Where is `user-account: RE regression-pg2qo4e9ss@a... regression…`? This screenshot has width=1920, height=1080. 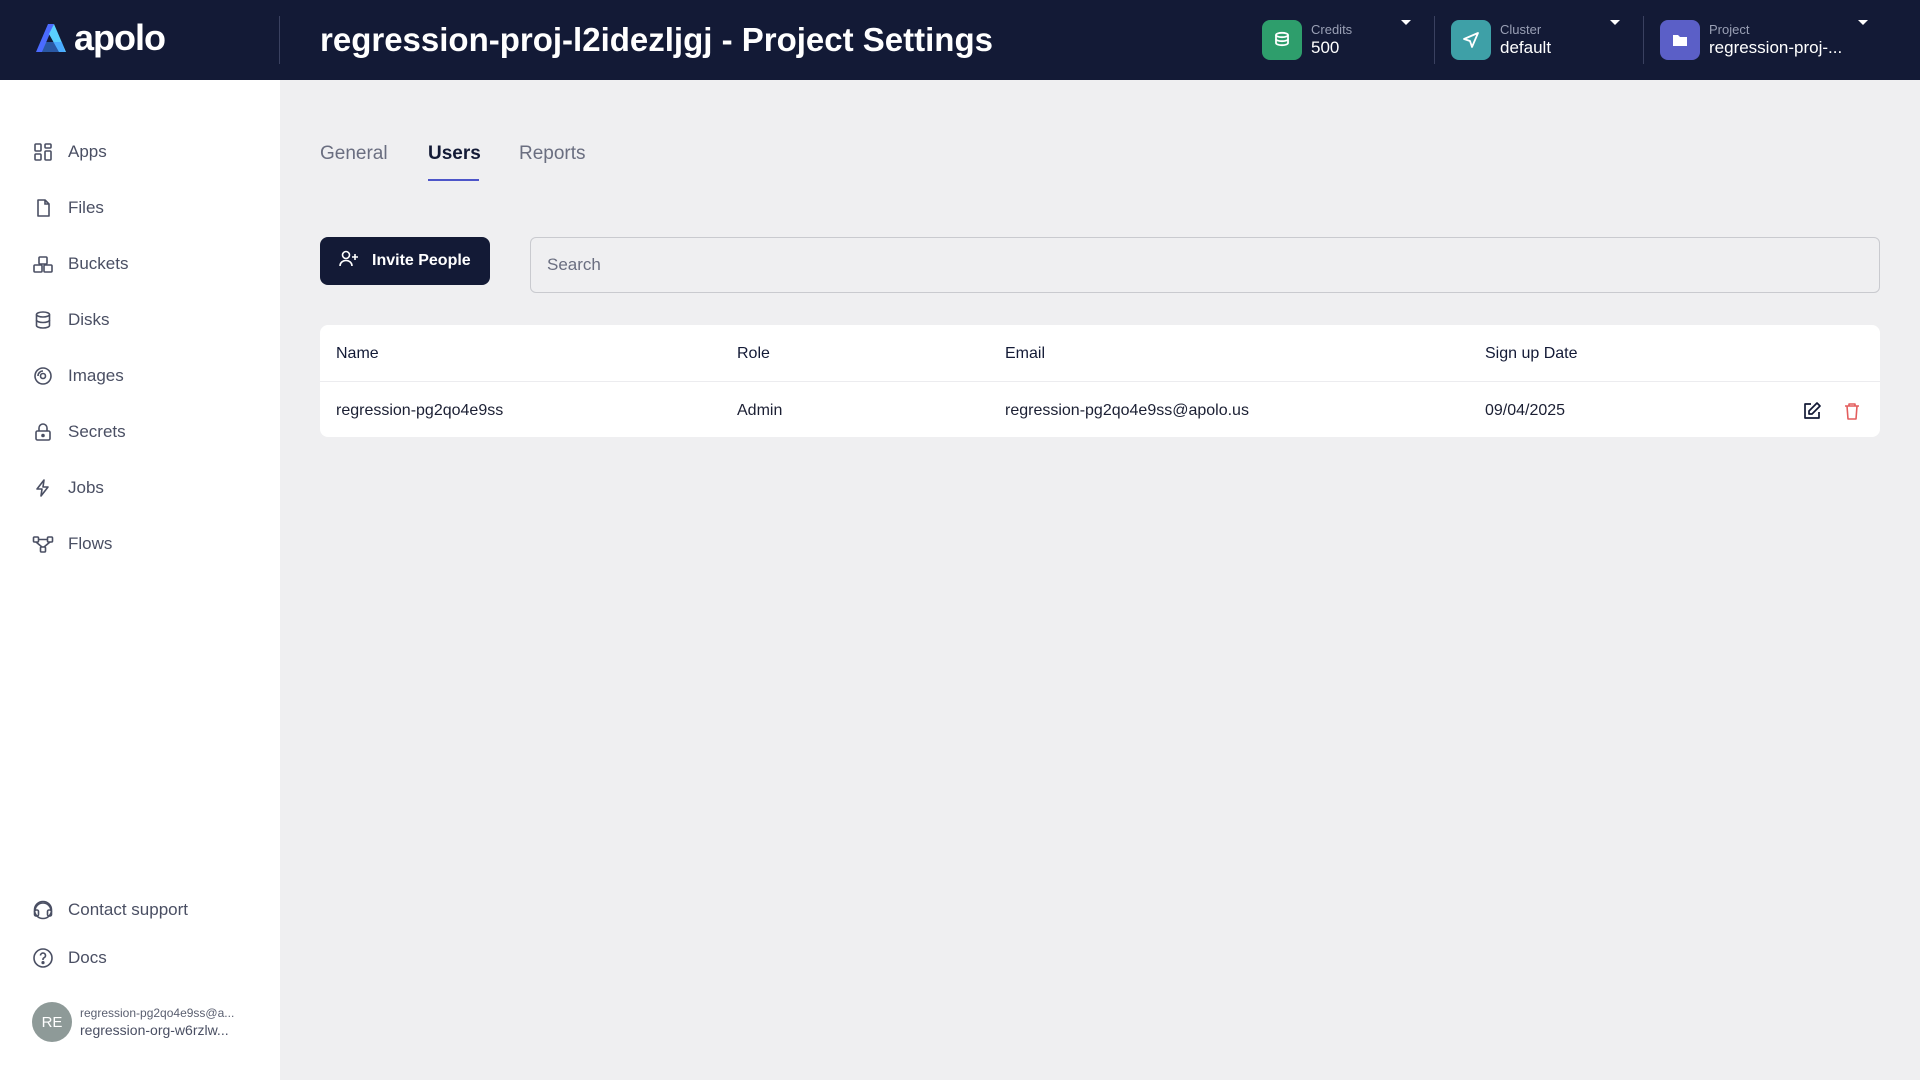 user-account: RE regression-pg2qo4e9ss@a... regression… is located at coordinates (133, 1022).